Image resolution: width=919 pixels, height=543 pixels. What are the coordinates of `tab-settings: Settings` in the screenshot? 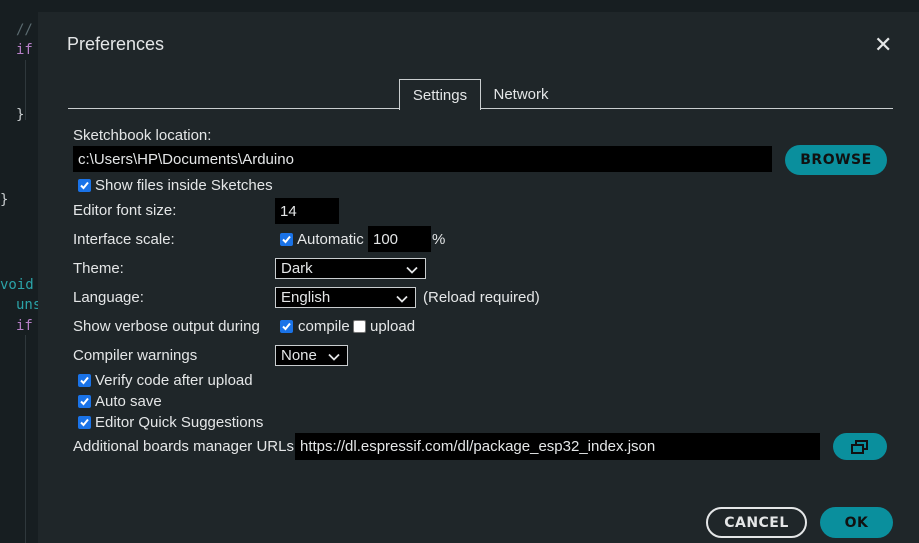 It's located at (440, 94).